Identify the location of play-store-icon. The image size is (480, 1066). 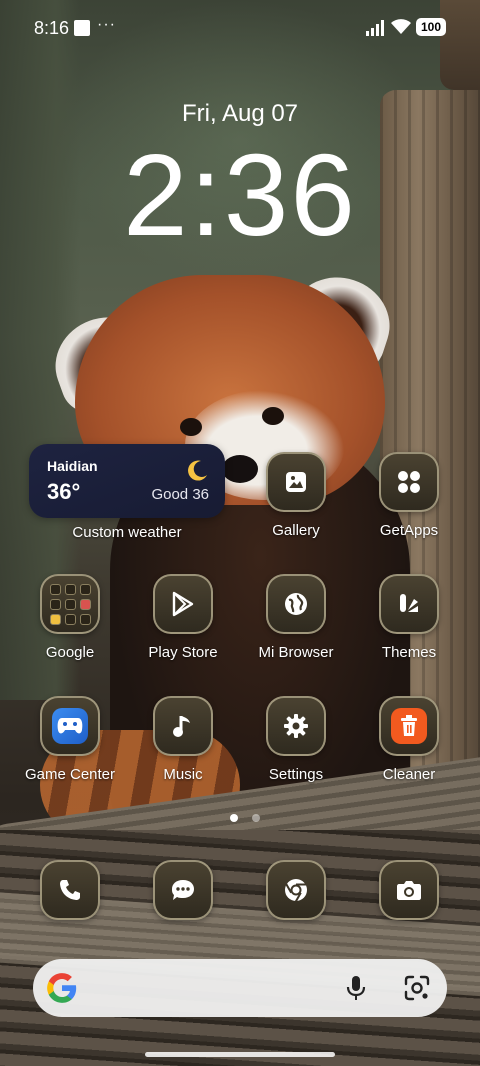
(183, 604).